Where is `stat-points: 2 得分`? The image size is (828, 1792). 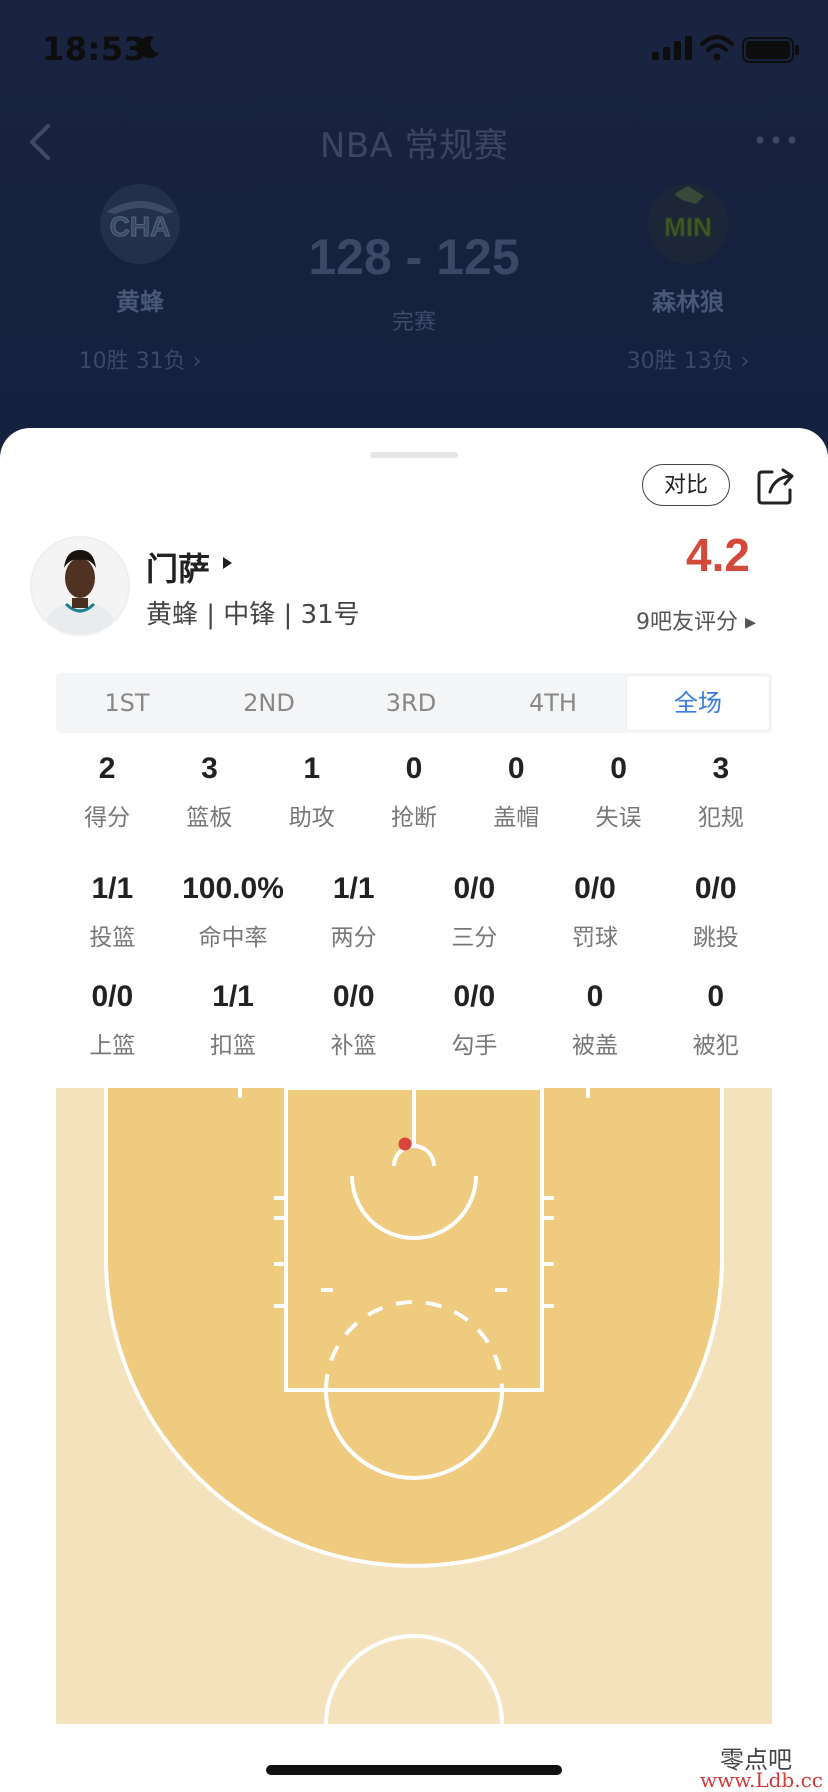 stat-points: 2 得分 is located at coordinates (107, 792).